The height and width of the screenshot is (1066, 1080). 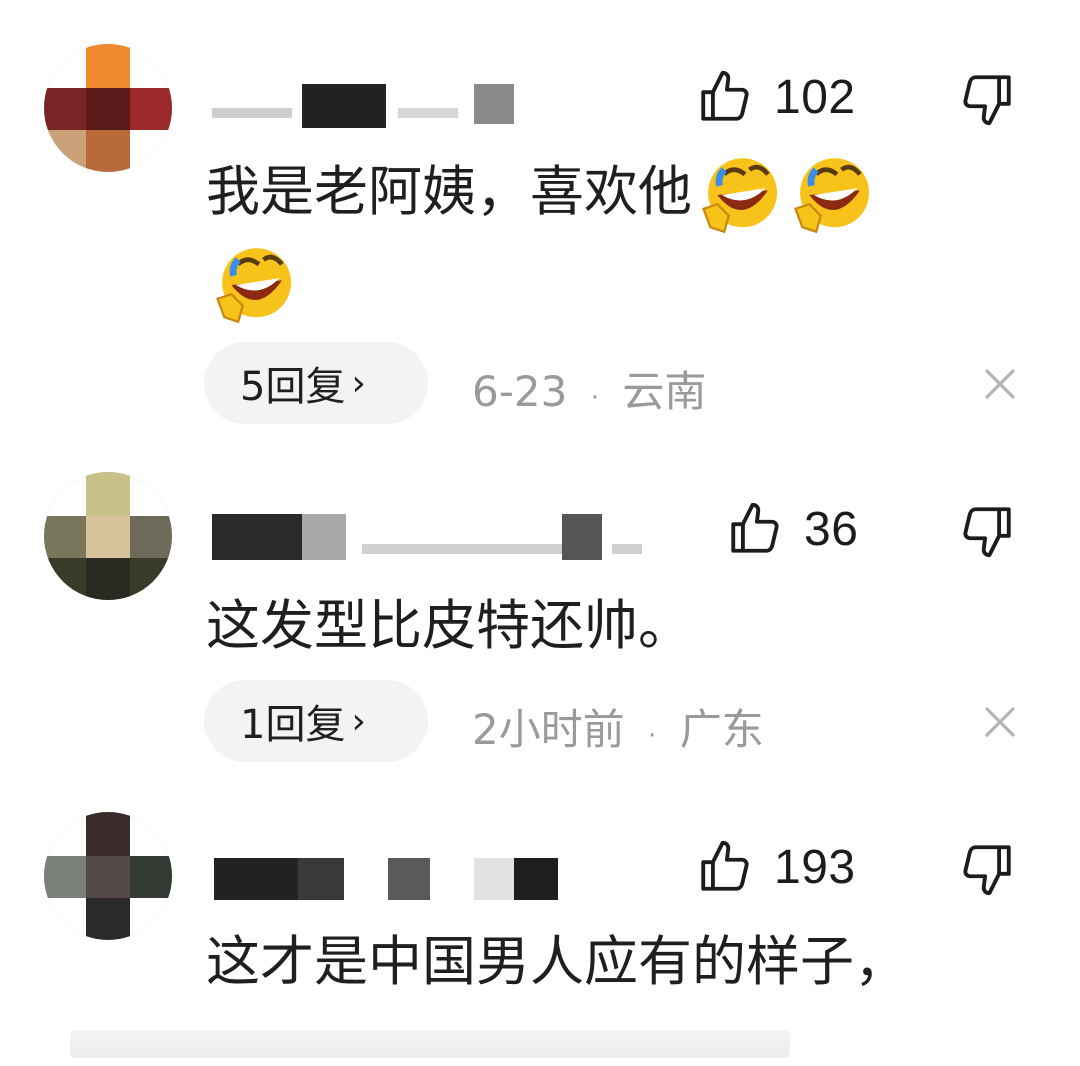 I want to click on comment-location: 广东, so click(x=721, y=729).